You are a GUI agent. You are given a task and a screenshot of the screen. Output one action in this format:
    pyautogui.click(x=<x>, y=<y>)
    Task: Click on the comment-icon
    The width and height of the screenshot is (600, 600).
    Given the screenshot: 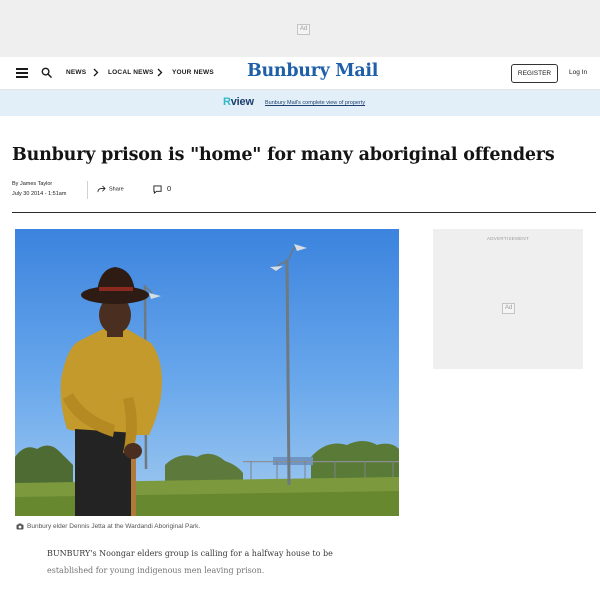 What is the action you would take?
    pyautogui.click(x=157, y=189)
    